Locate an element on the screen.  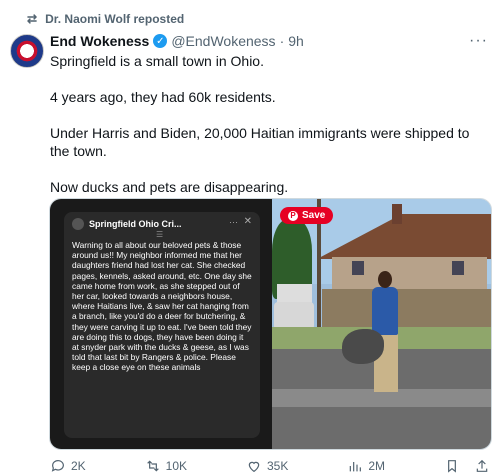
fb-menu-icon: ☰ is located at coordinates (160, 234).